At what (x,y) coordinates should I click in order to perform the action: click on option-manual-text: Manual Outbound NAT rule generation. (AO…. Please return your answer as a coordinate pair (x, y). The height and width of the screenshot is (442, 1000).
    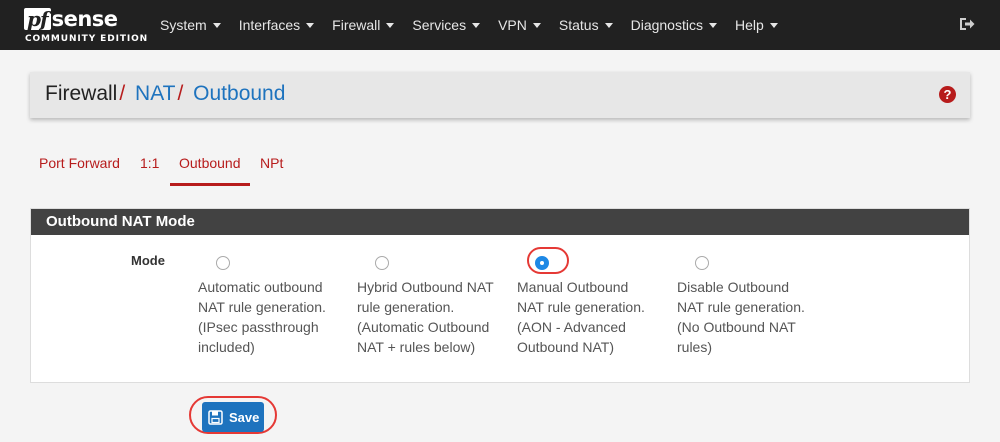
    Looking at the image, I should click on (581, 317).